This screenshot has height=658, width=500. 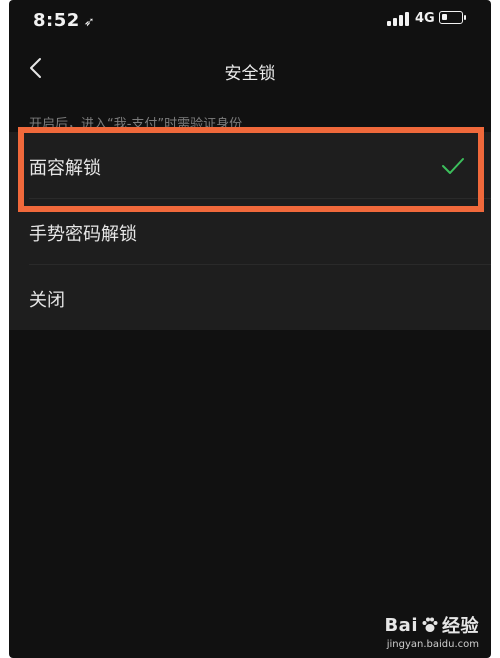 What do you see at coordinates (250, 74) in the screenshot?
I see `page-title: 安全锁` at bounding box center [250, 74].